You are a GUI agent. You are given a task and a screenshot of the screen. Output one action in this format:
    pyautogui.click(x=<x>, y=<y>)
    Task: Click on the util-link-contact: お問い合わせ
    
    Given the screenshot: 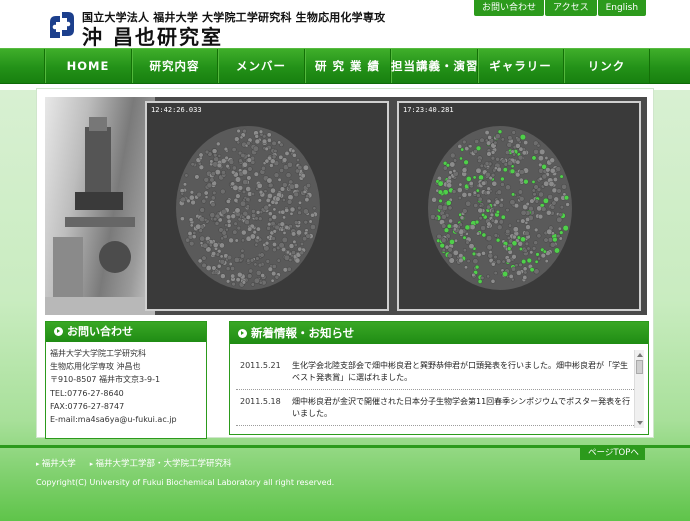 What is the action you would take?
    pyautogui.click(x=509, y=8)
    